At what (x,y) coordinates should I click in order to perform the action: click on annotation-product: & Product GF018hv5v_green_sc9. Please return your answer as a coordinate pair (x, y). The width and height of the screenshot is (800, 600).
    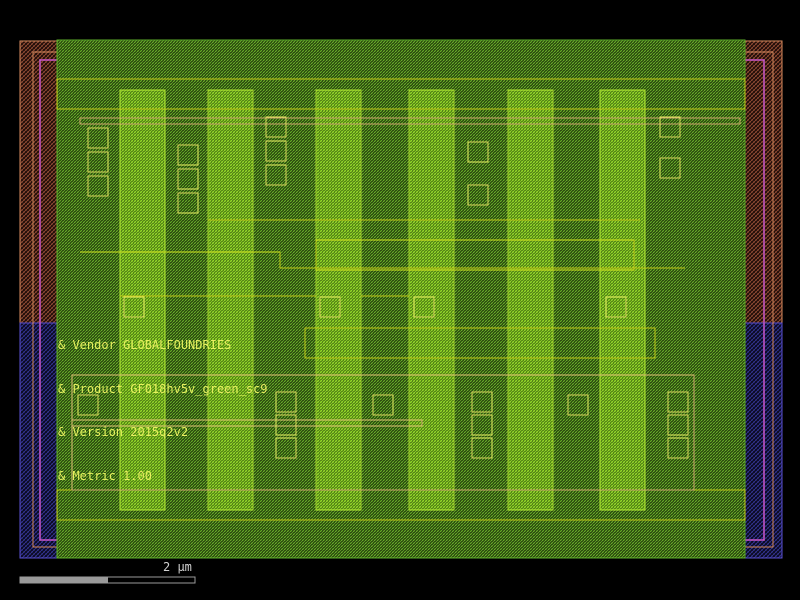
    Looking at the image, I should click on (163, 389).